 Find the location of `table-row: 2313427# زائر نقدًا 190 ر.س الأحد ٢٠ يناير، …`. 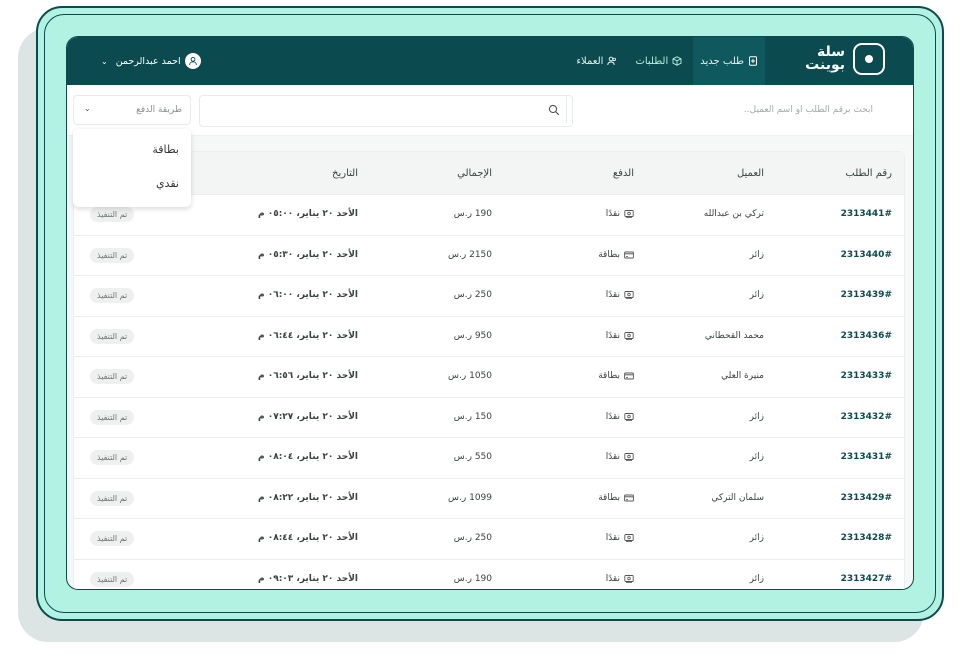

table-row: 2313427# زائر نقدًا 190 ر.س الأحد ٢٠ يناير، … is located at coordinates (489, 574).